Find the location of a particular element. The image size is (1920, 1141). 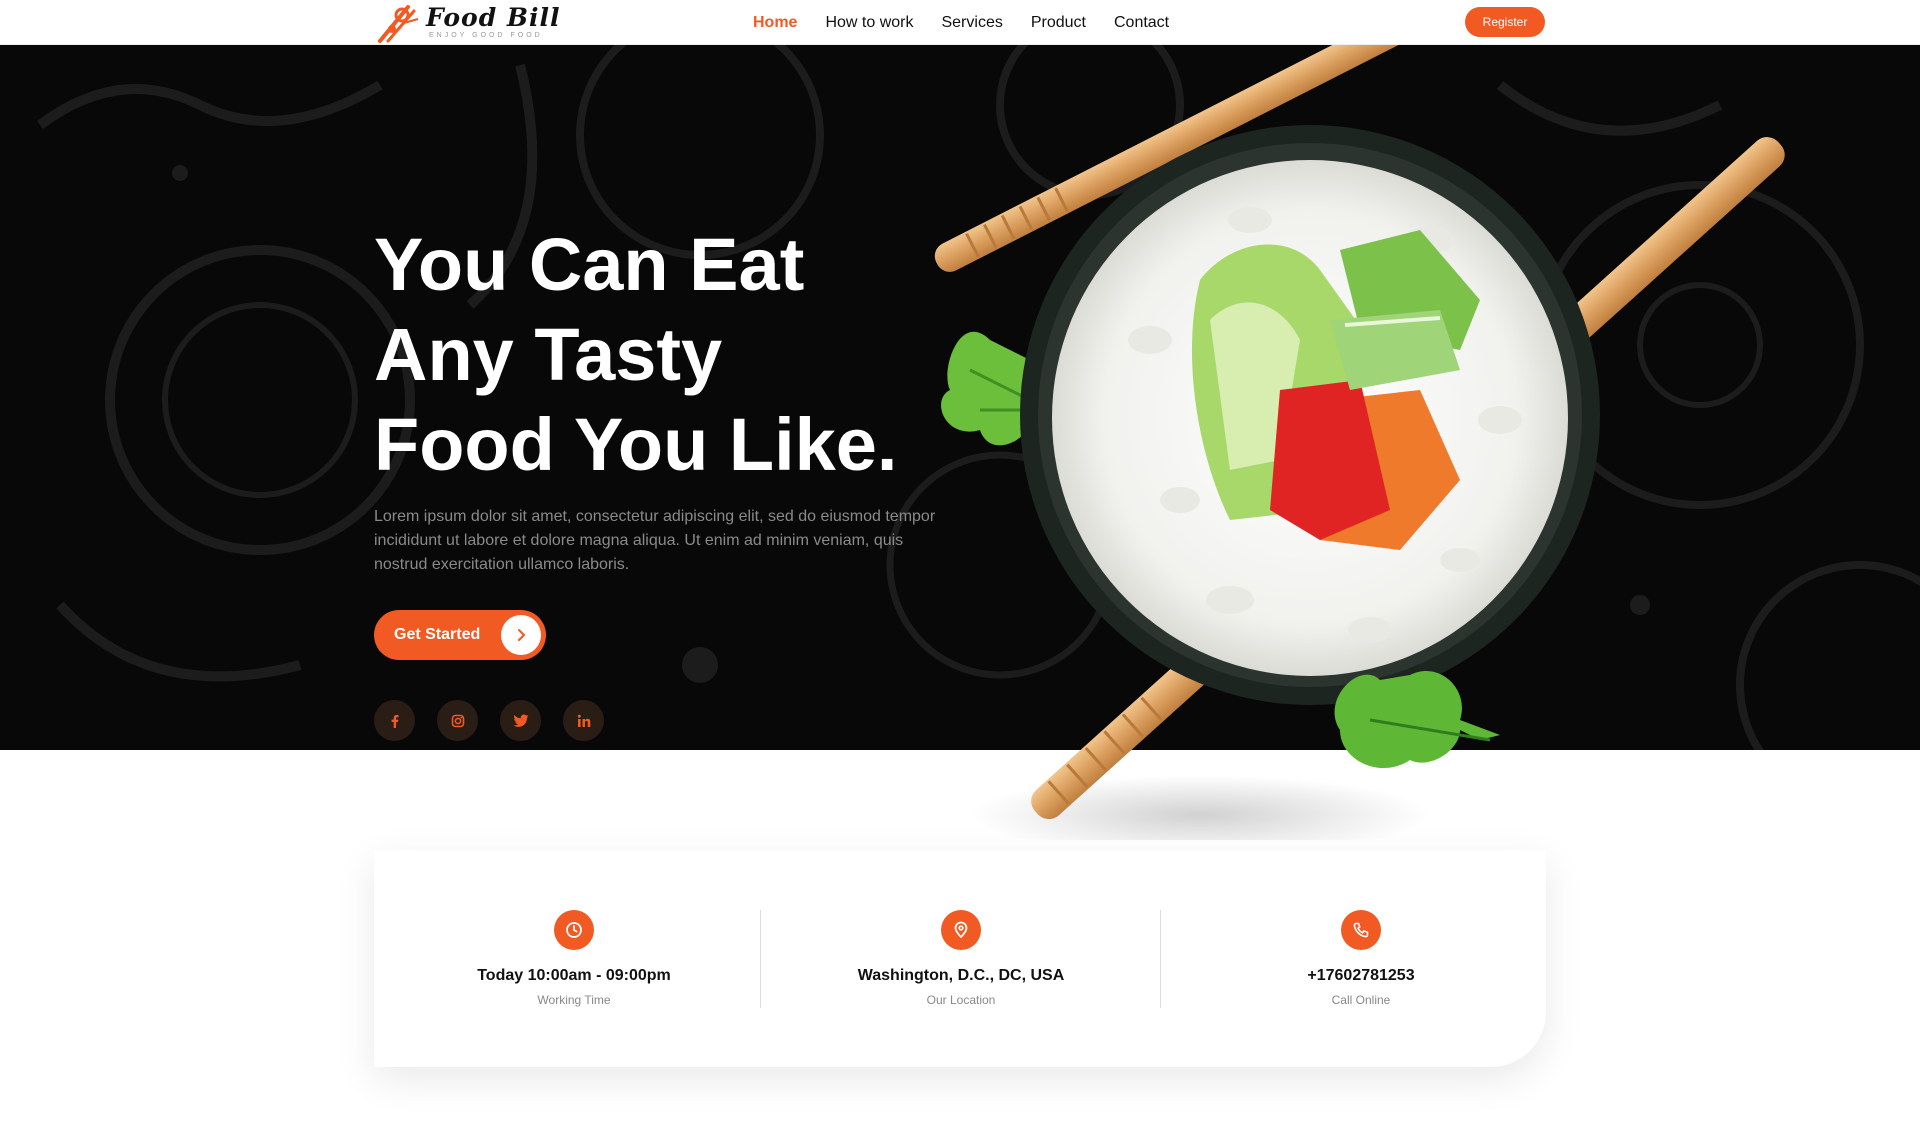

hero-title-line-3: Food You Like. is located at coordinates (636, 444).